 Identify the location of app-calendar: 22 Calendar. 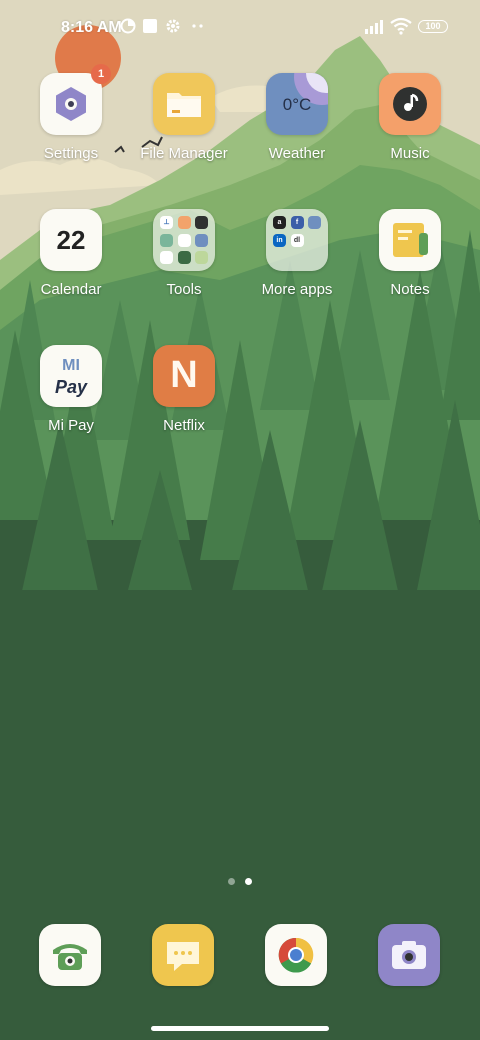
(71, 253).